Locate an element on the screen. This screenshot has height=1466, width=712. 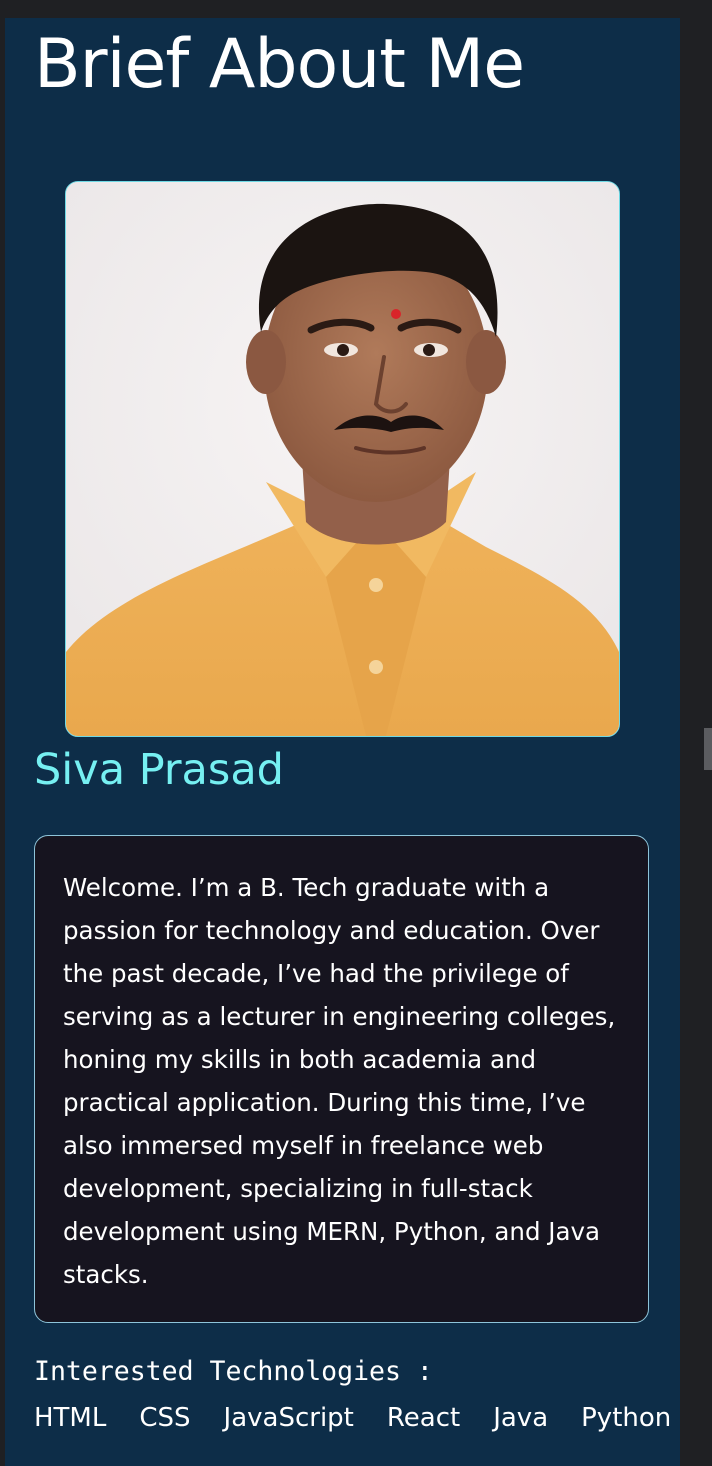
scrollbar-thumb is located at coordinates (708, 749).